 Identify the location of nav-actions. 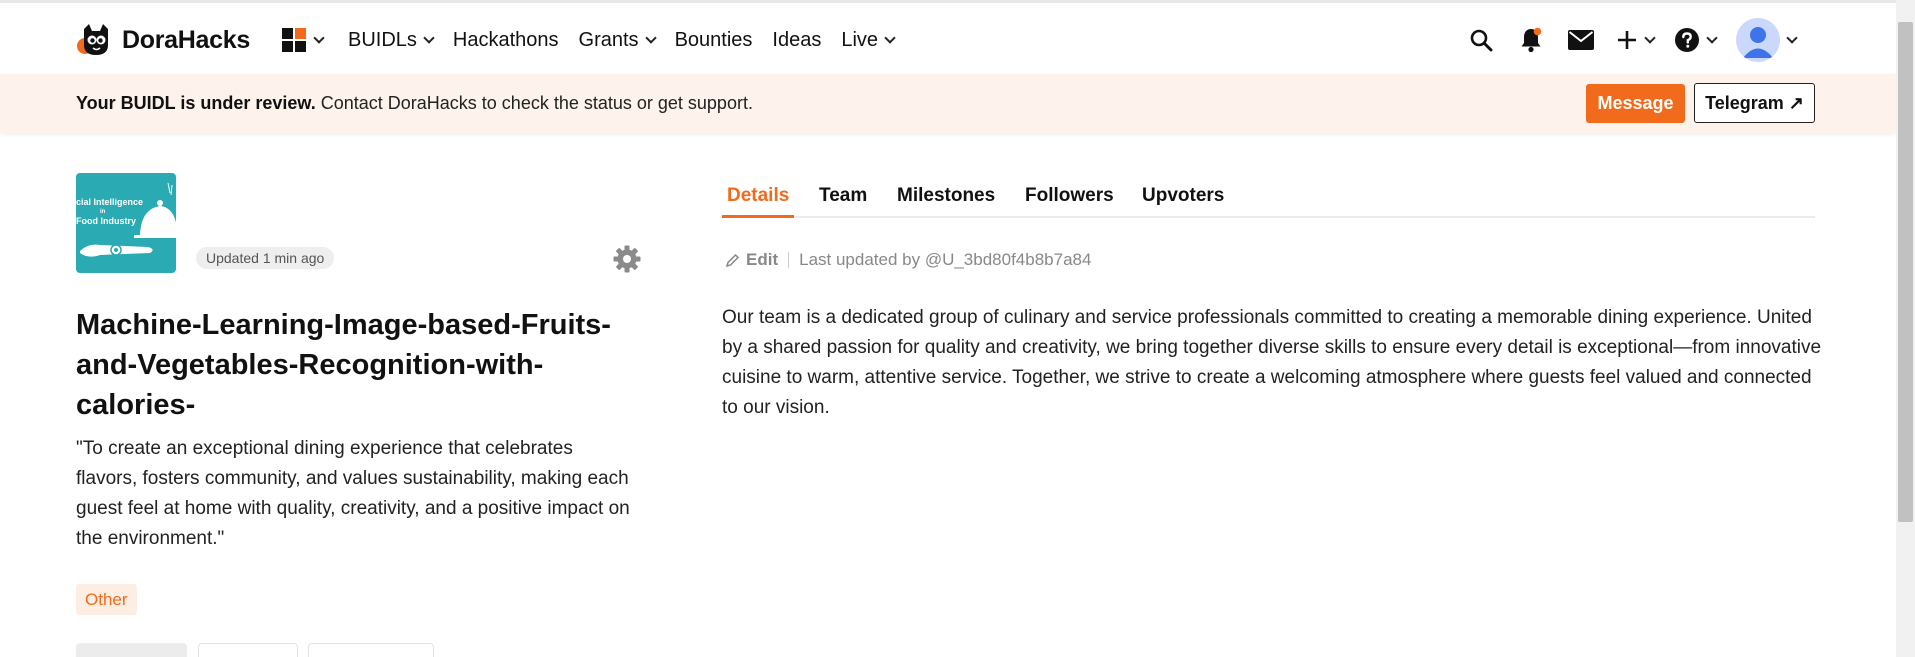
(1622, 40).